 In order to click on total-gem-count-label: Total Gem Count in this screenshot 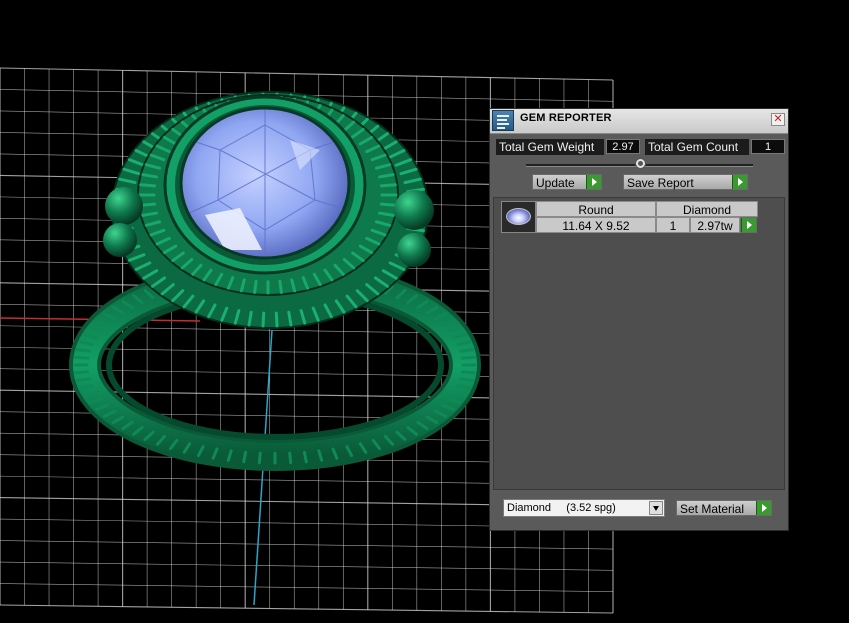, I will do `click(697, 147)`.